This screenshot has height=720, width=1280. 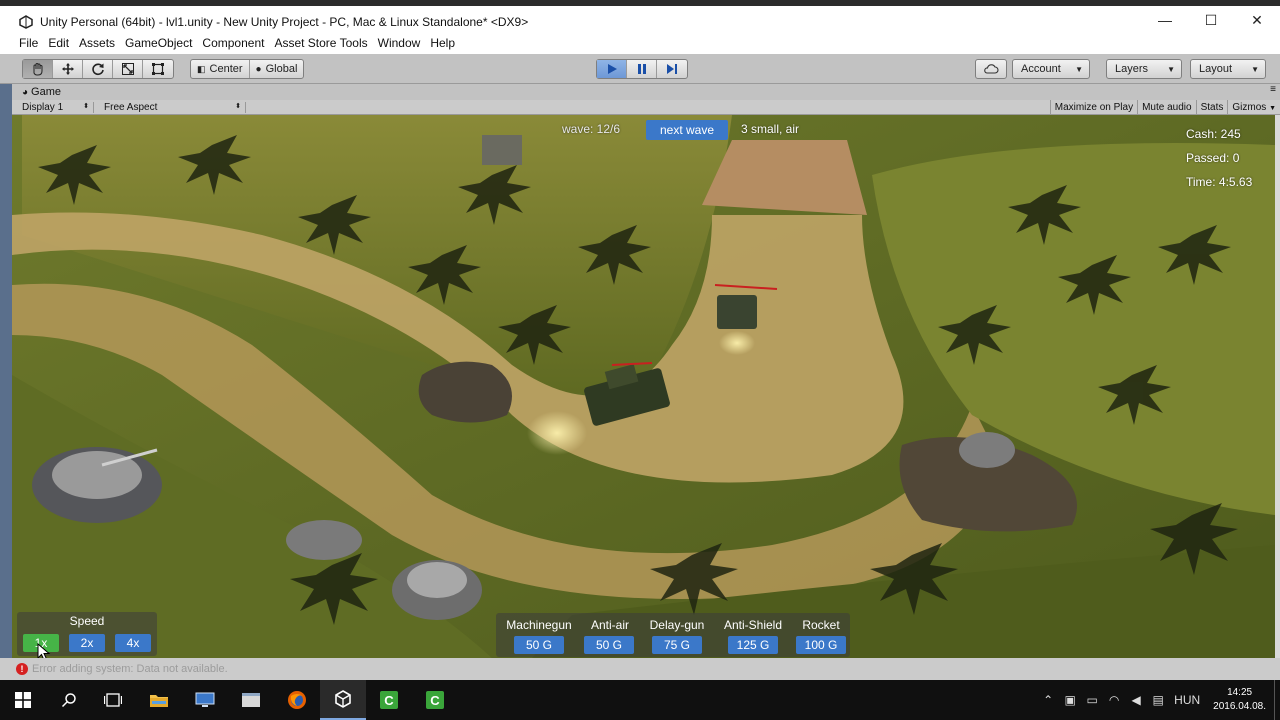 I want to click on taskbar-camtasia: C, so click(x=389, y=700).